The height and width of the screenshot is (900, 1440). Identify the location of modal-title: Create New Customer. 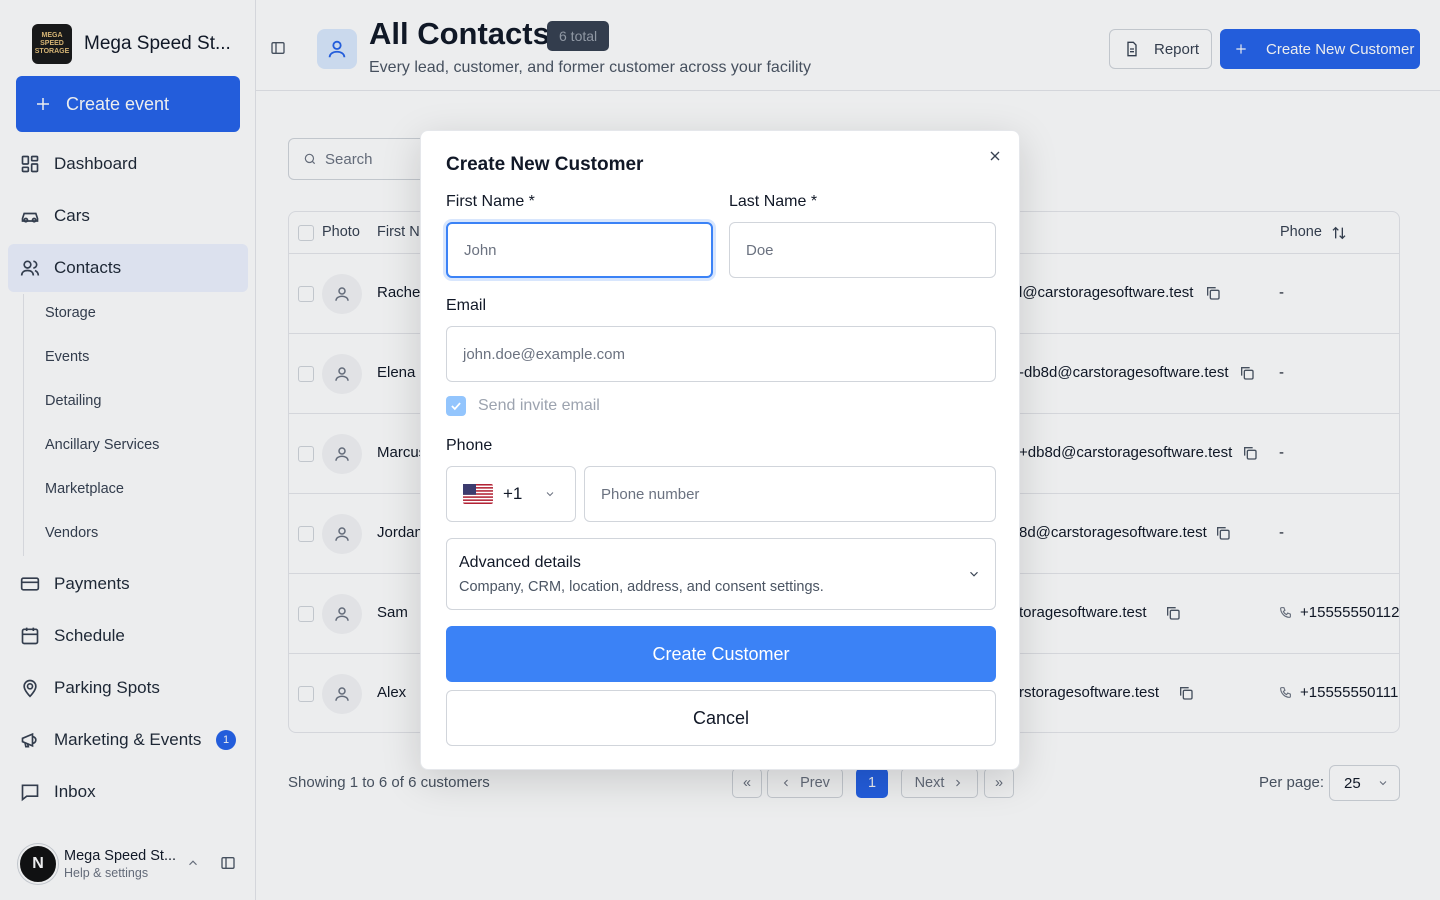
(545, 164).